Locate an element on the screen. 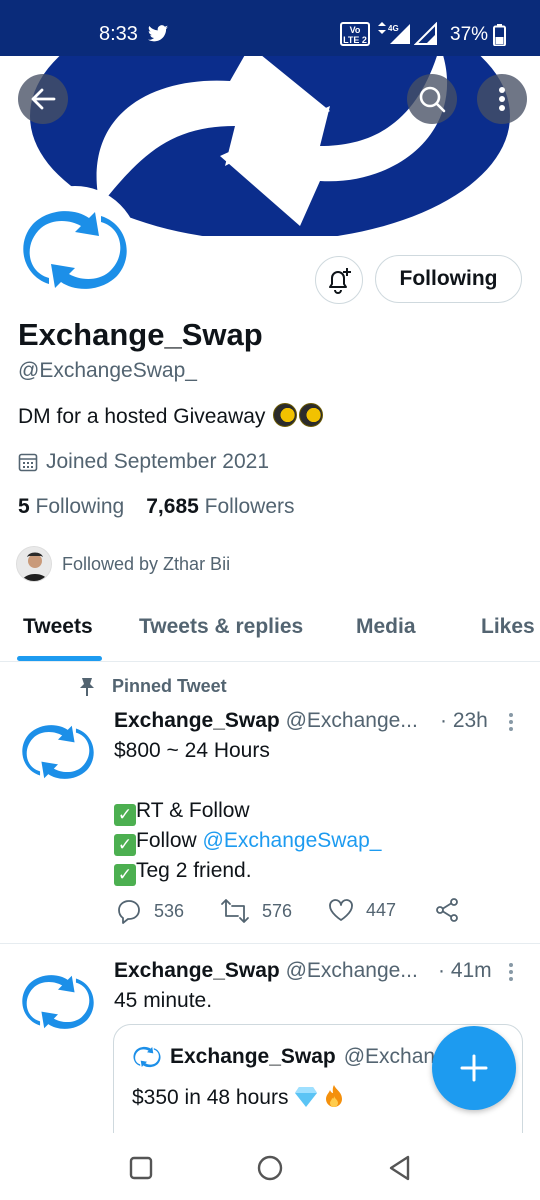 The height and width of the screenshot is (1200, 540). search-icon is located at coordinates (432, 99).